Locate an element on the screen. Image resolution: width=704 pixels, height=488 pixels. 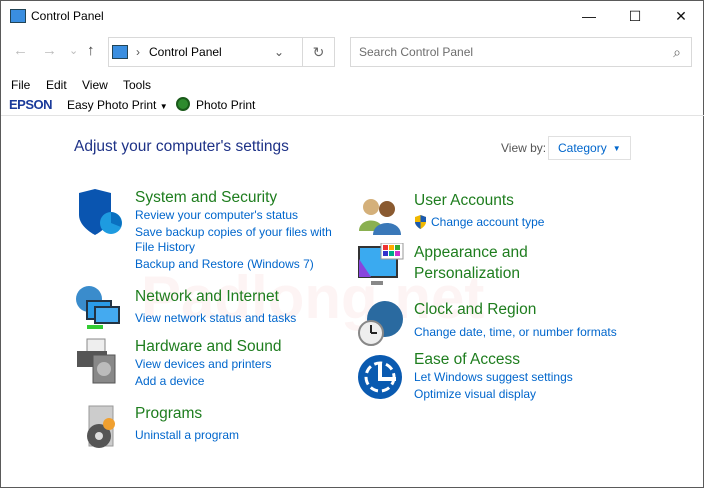
link-change-account-type: Change account type is located at coordinates (487, 222).